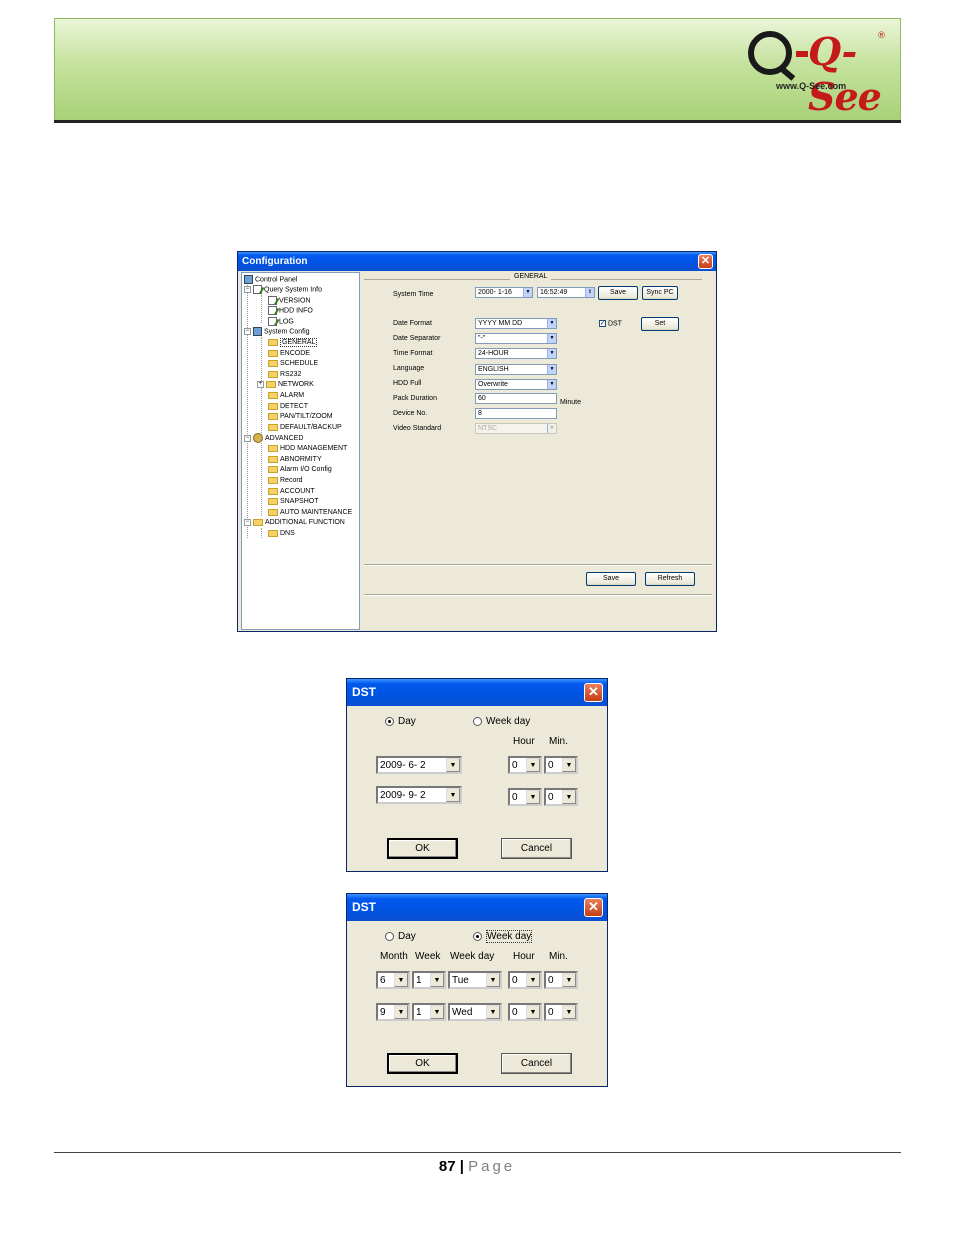  What do you see at coordinates (293, 364) in the screenshot?
I see `tree-schedule: SCHEDULE` at bounding box center [293, 364].